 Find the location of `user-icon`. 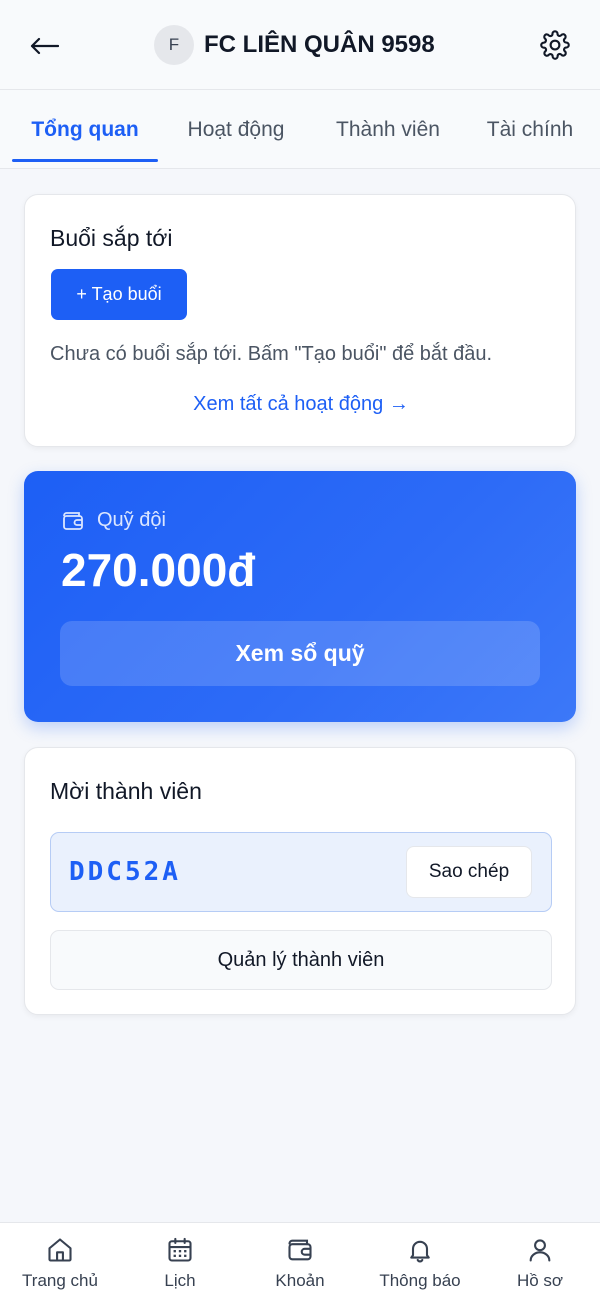

user-icon is located at coordinates (540, 1250).